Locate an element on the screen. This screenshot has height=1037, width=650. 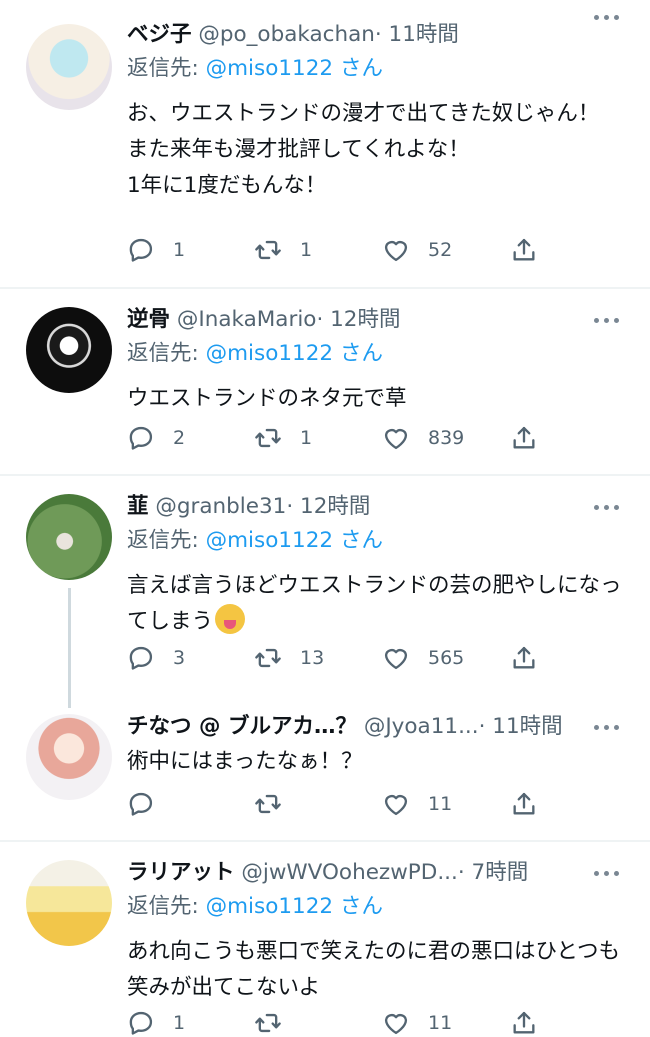
tweet-text: あれ向こうも悪口で笑えたのに君の悪口はひとつも笑みが出てこないよ is located at coordinates (373, 969).